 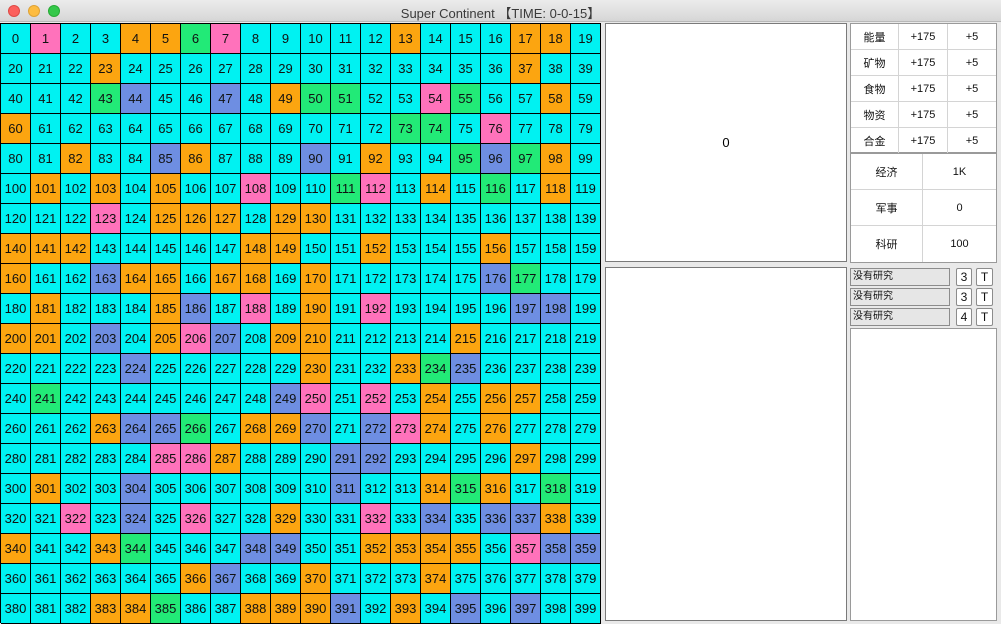 What do you see at coordinates (376, 39) in the screenshot?
I see `map-tile: 12` at bounding box center [376, 39].